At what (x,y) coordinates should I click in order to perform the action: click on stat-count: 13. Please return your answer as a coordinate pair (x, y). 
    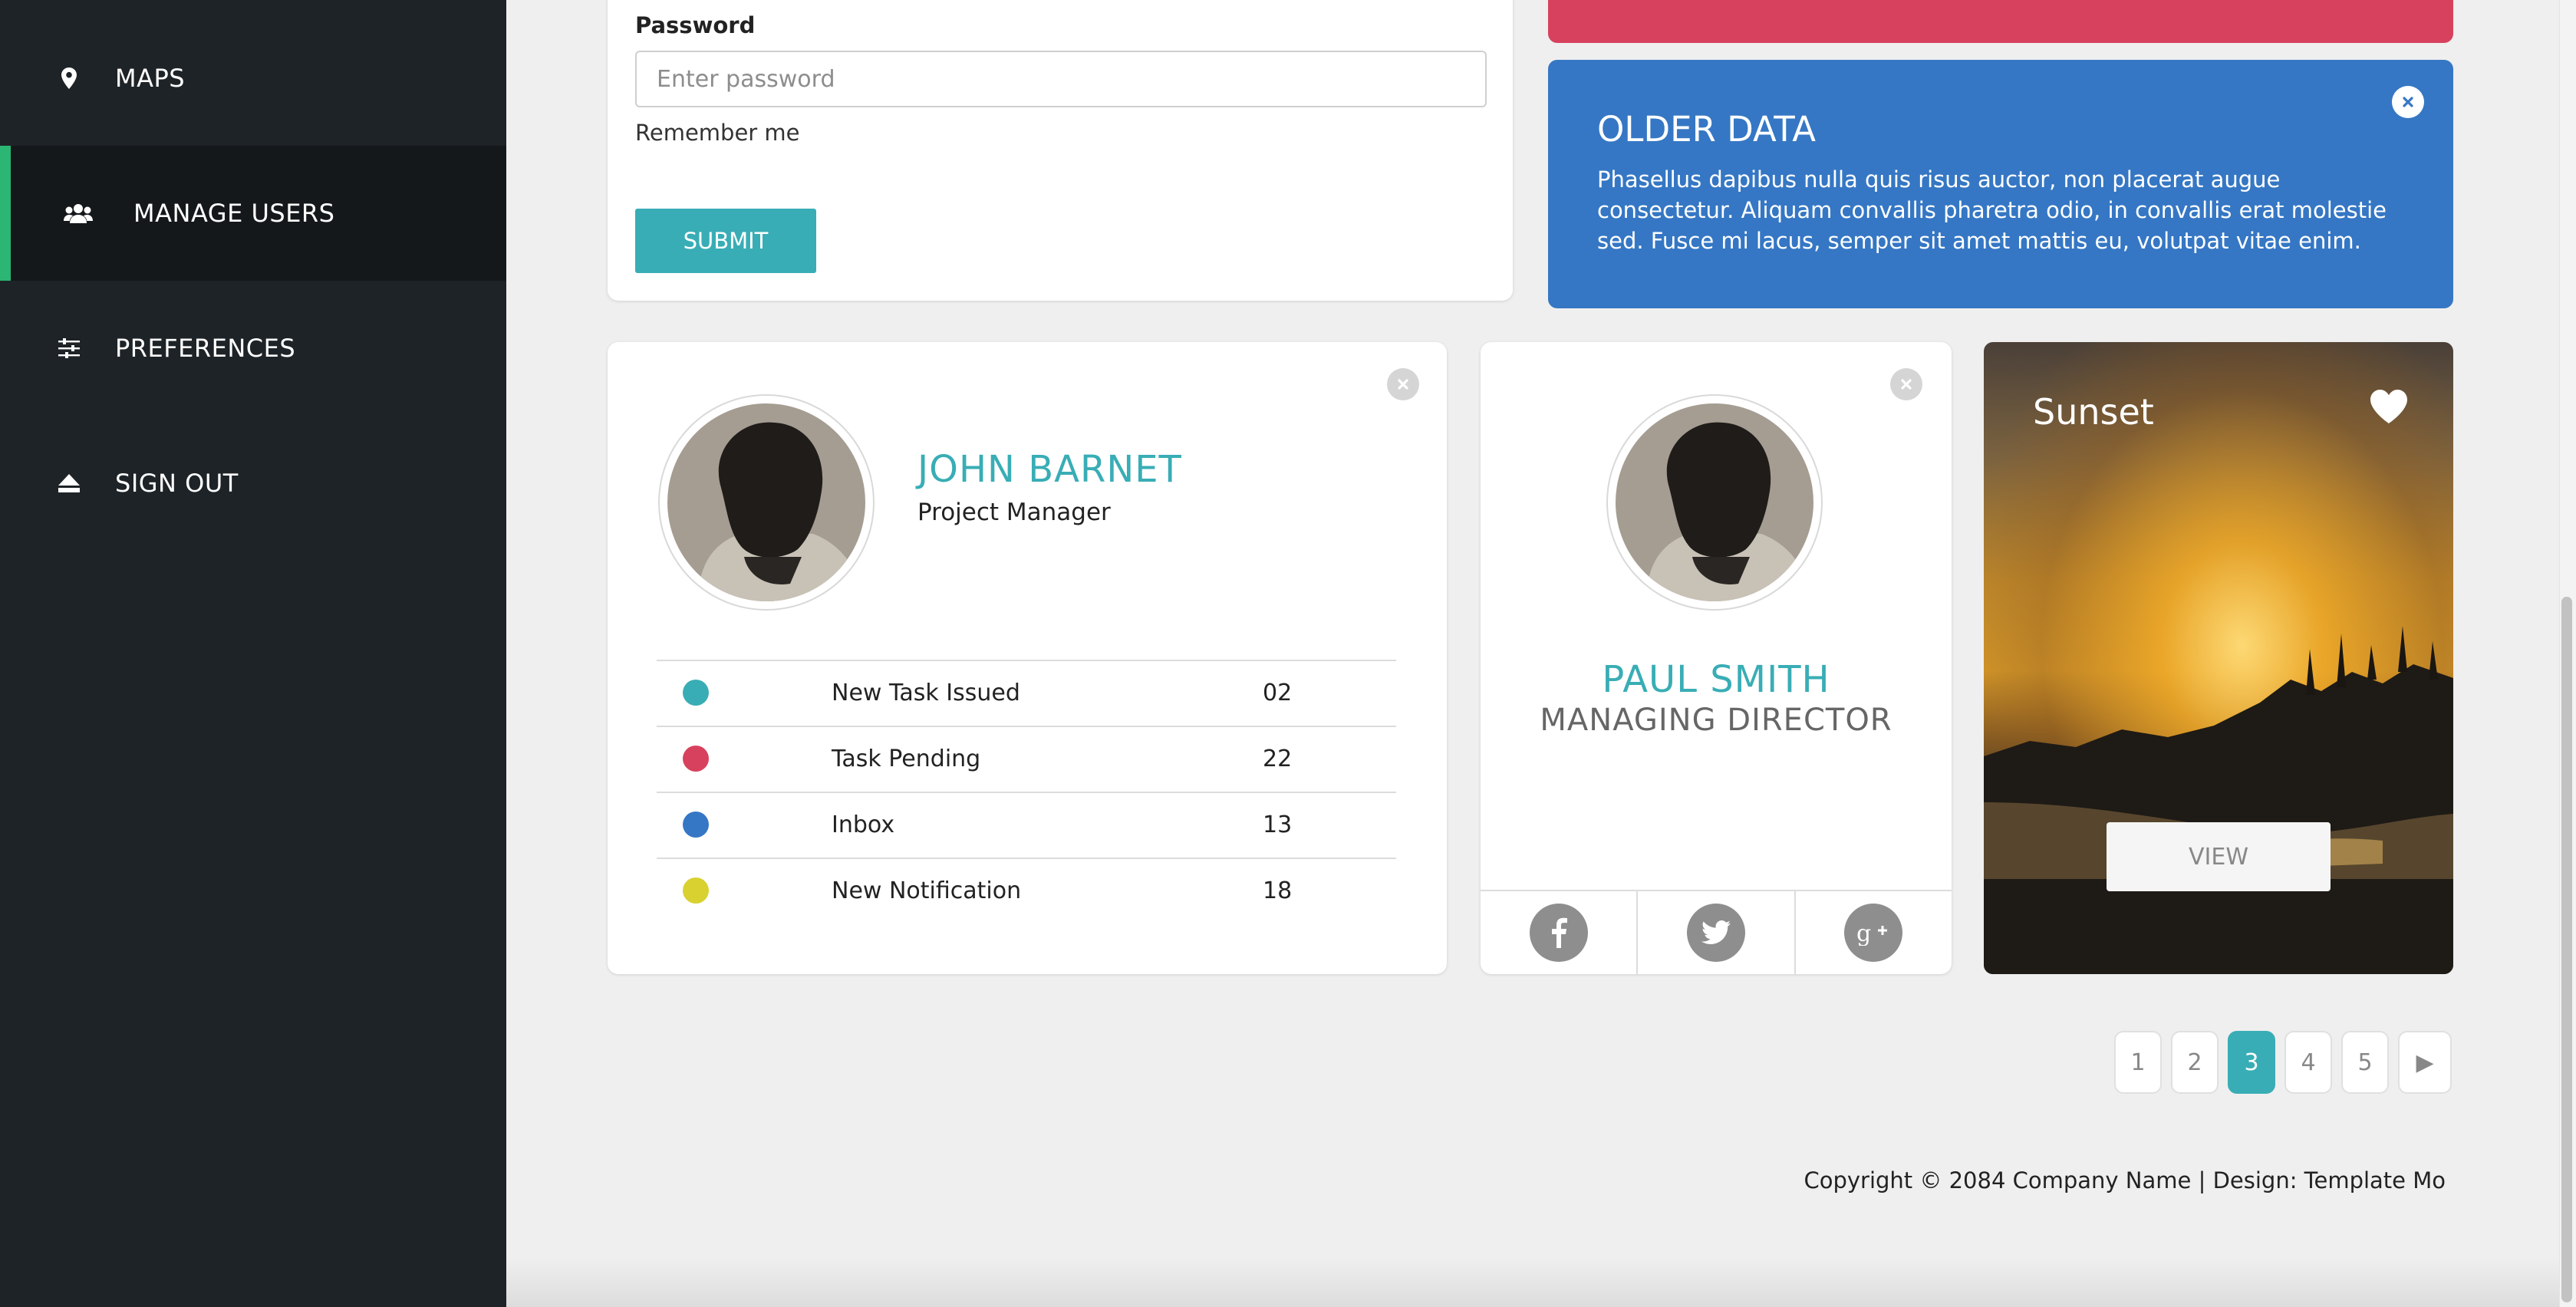
    Looking at the image, I should click on (1278, 825).